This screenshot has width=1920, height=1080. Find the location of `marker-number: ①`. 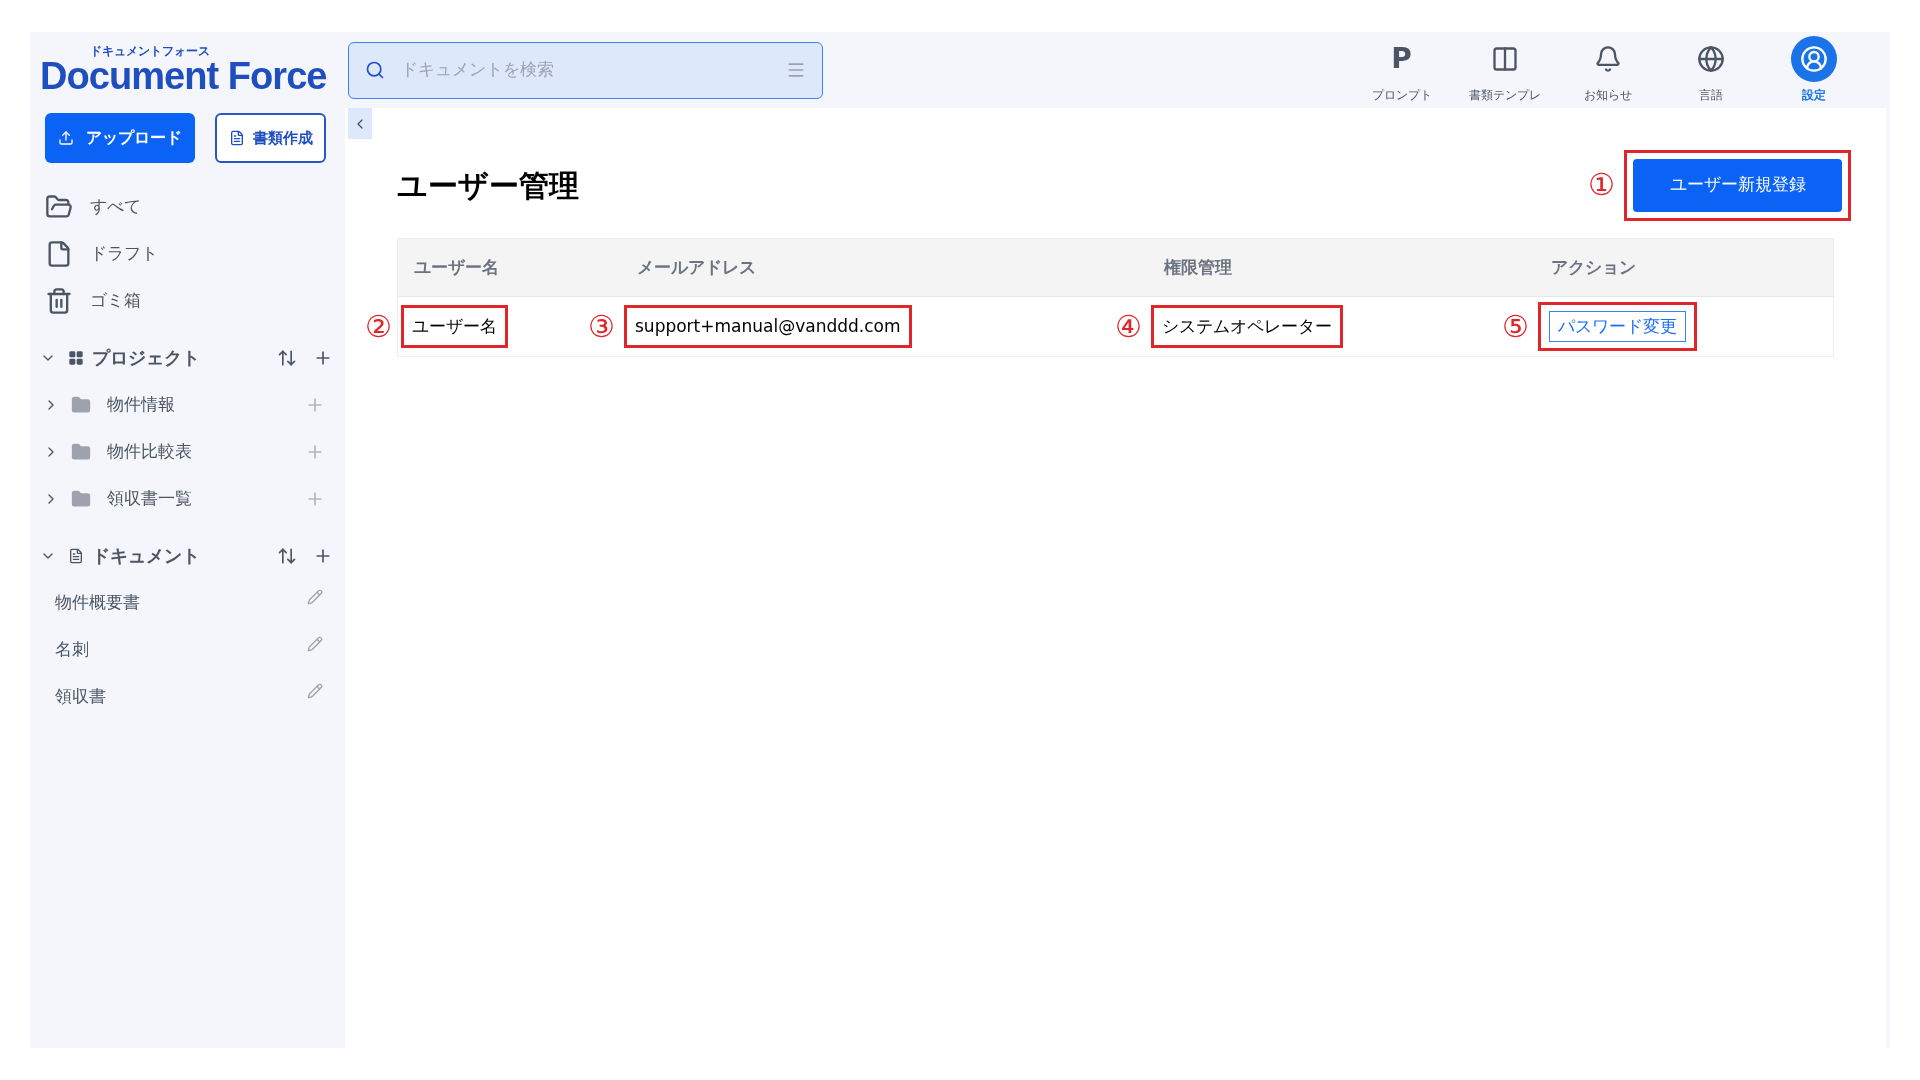

marker-number: ① is located at coordinates (1601, 185).